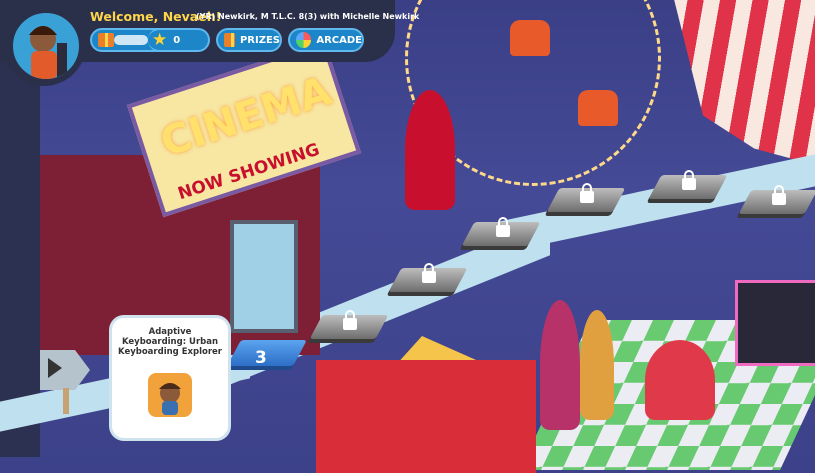 This screenshot has width=815, height=473. Describe the element at coordinates (744, 82) in the screenshot. I see `circus-tent` at that location.